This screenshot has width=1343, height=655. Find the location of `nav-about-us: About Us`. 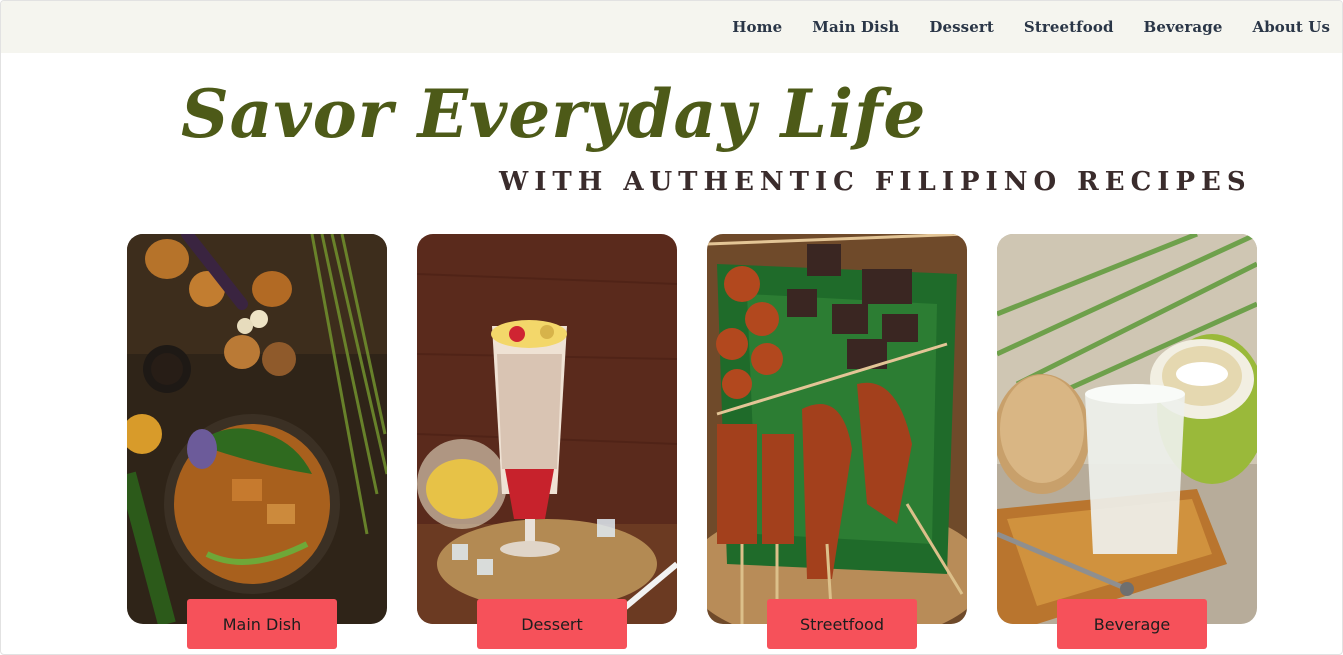

nav-about-us: About Us is located at coordinates (1291, 27).